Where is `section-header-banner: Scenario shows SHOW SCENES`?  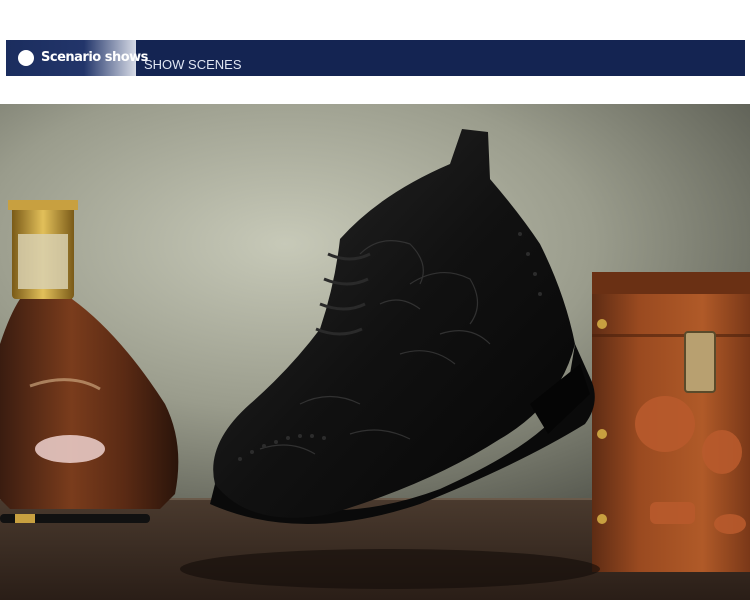
section-header-banner: Scenario shows SHOW SCENES is located at coordinates (375, 58).